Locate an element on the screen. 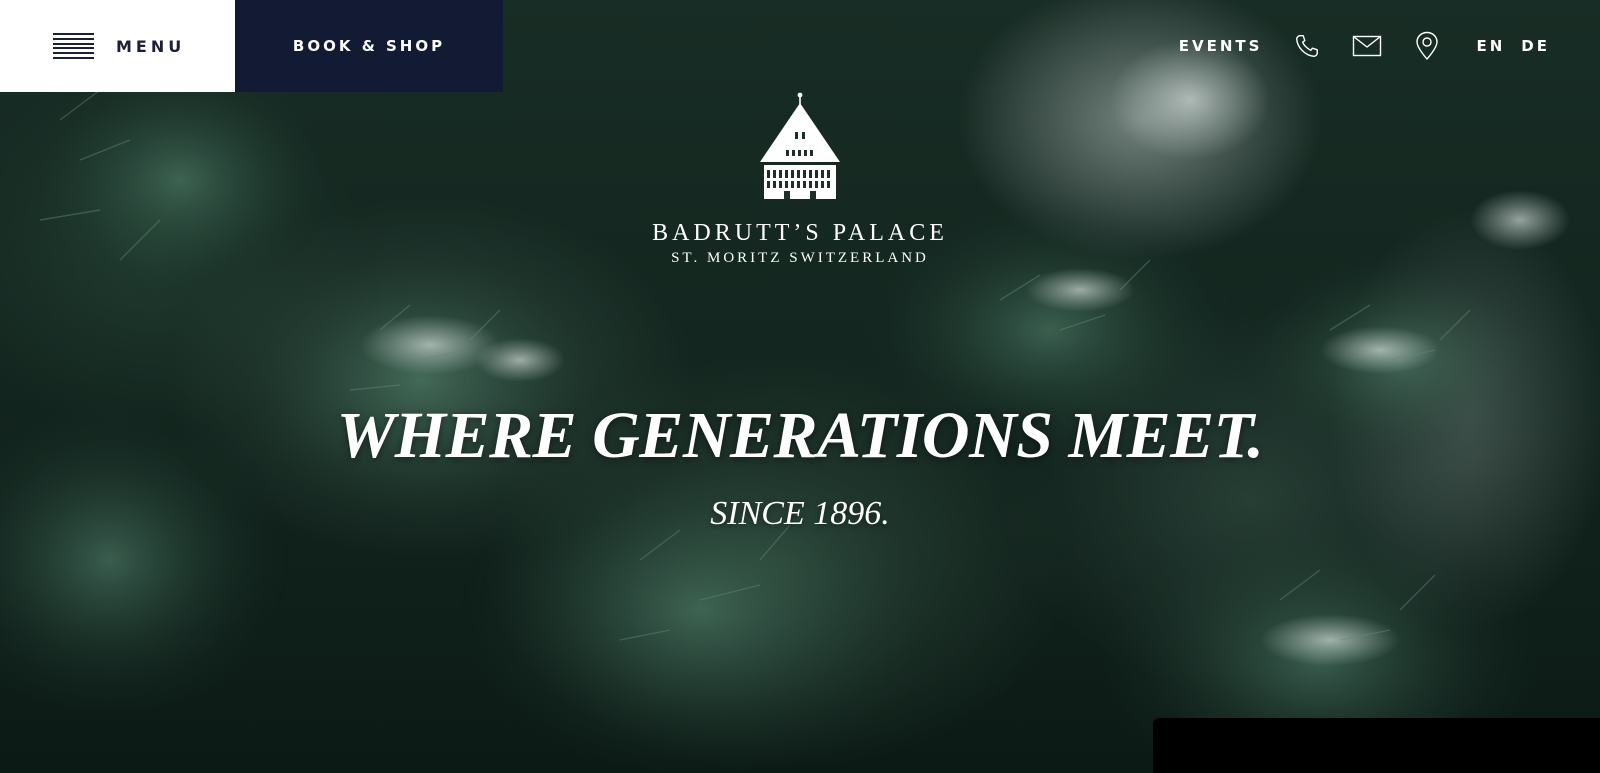  menu-label: MENU is located at coordinates (151, 46).